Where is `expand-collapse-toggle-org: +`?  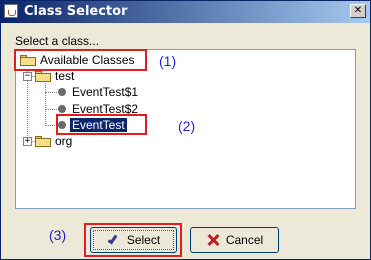 expand-collapse-toggle-org: + is located at coordinates (27, 141).